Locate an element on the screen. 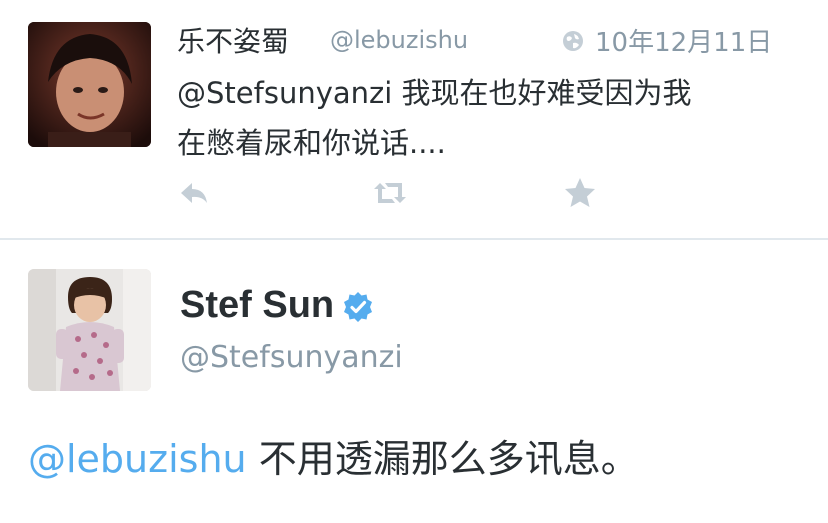 The image size is (828, 523). mention-link: @Stefsunyanzi is located at coordinates (284, 93).